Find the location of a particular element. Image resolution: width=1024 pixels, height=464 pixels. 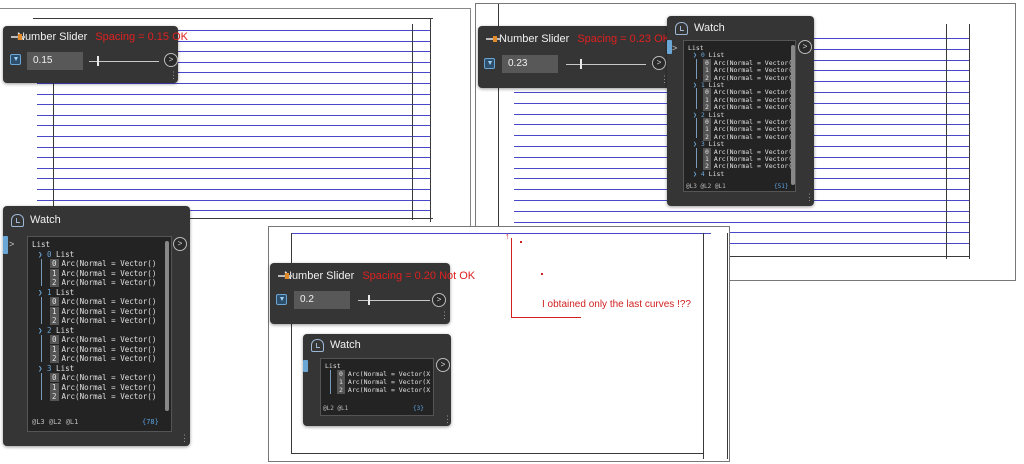

item-count: {78} is located at coordinates (150, 422).